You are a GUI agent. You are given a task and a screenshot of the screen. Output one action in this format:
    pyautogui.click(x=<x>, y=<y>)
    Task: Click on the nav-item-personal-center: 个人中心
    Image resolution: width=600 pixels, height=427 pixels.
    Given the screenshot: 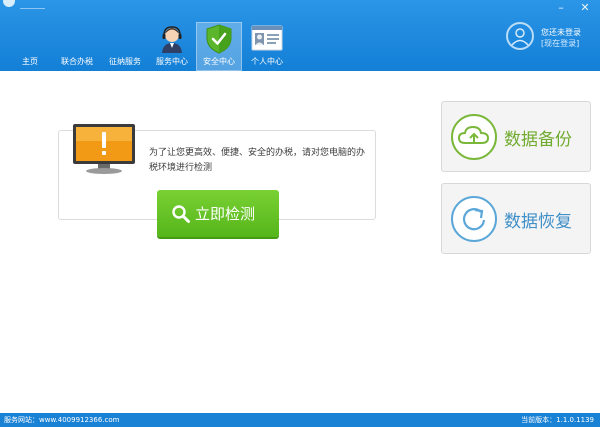 What is the action you would take?
    pyautogui.click(x=267, y=46)
    